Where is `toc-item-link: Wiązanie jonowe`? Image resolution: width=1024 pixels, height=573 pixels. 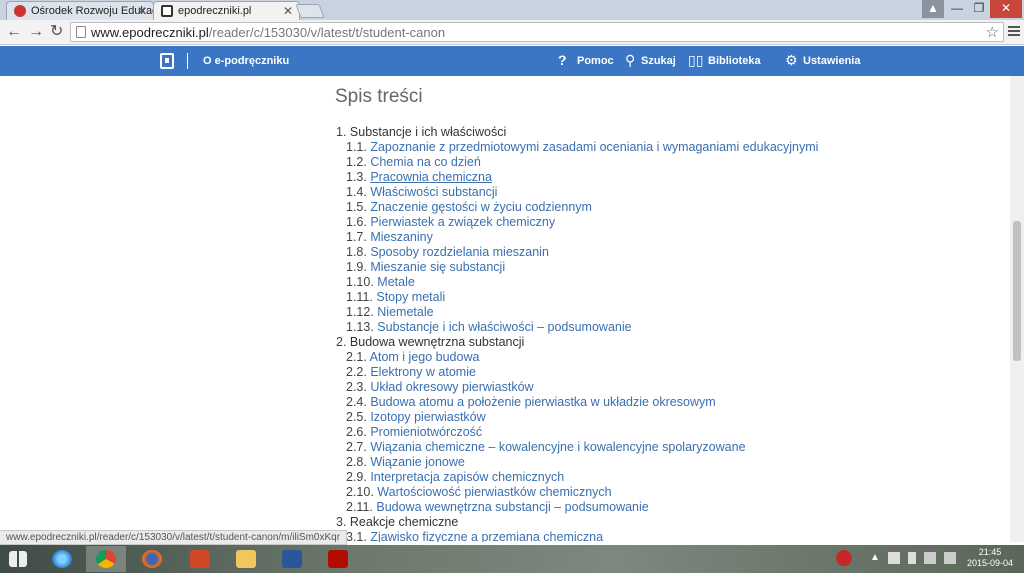
toc-item-link: Wiązanie jonowe is located at coordinates (417, 462).